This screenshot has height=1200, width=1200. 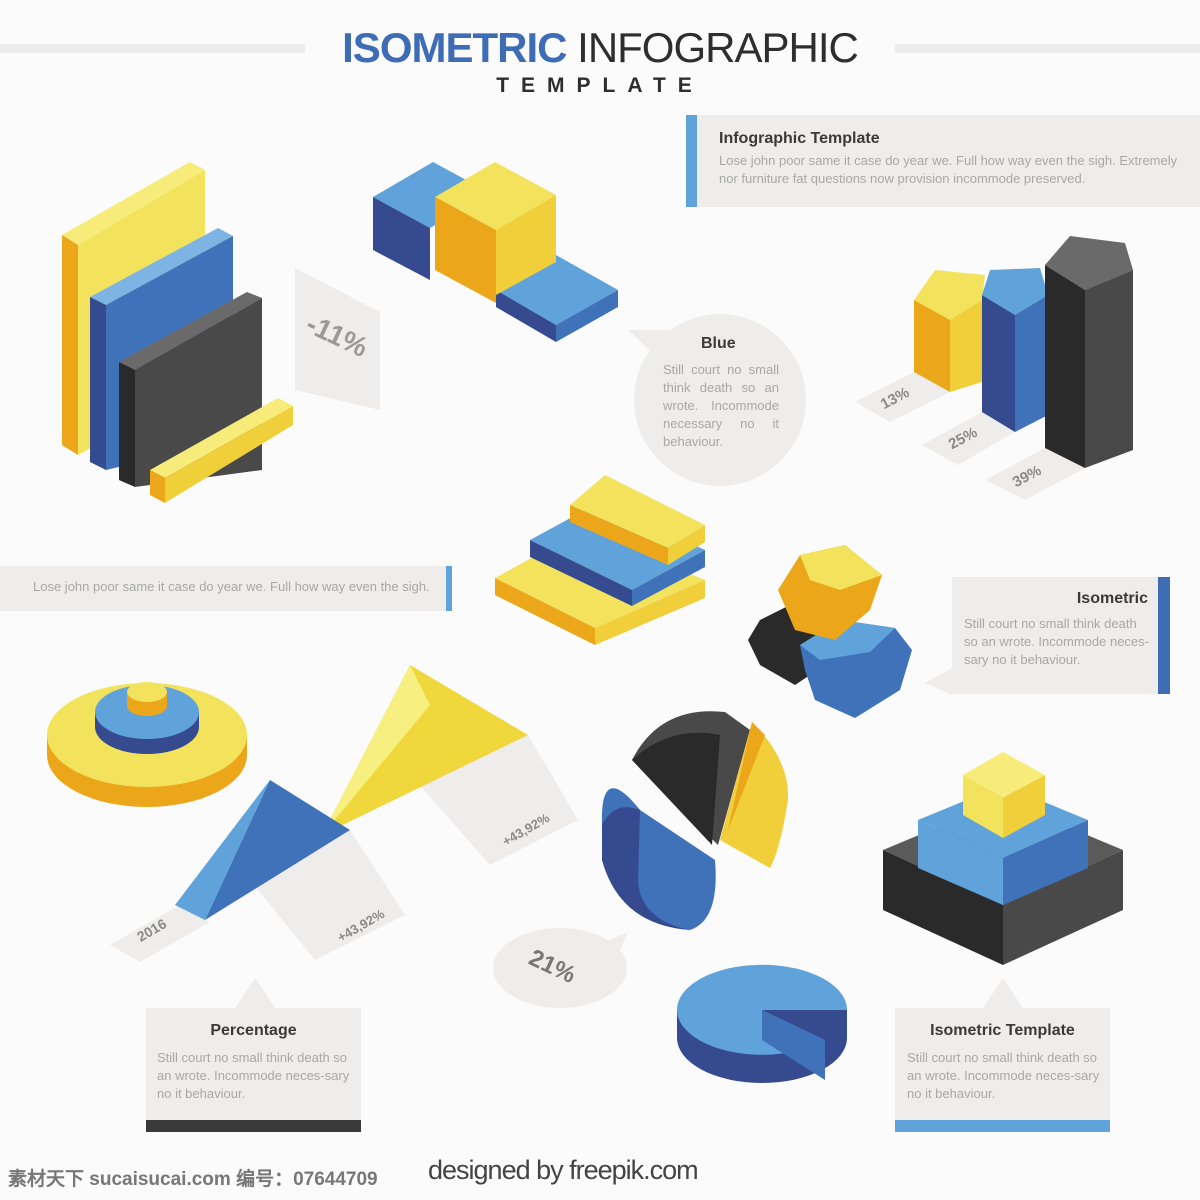 I want to click on title-bold: ISOMETRIC, so click(x=454, y=47).